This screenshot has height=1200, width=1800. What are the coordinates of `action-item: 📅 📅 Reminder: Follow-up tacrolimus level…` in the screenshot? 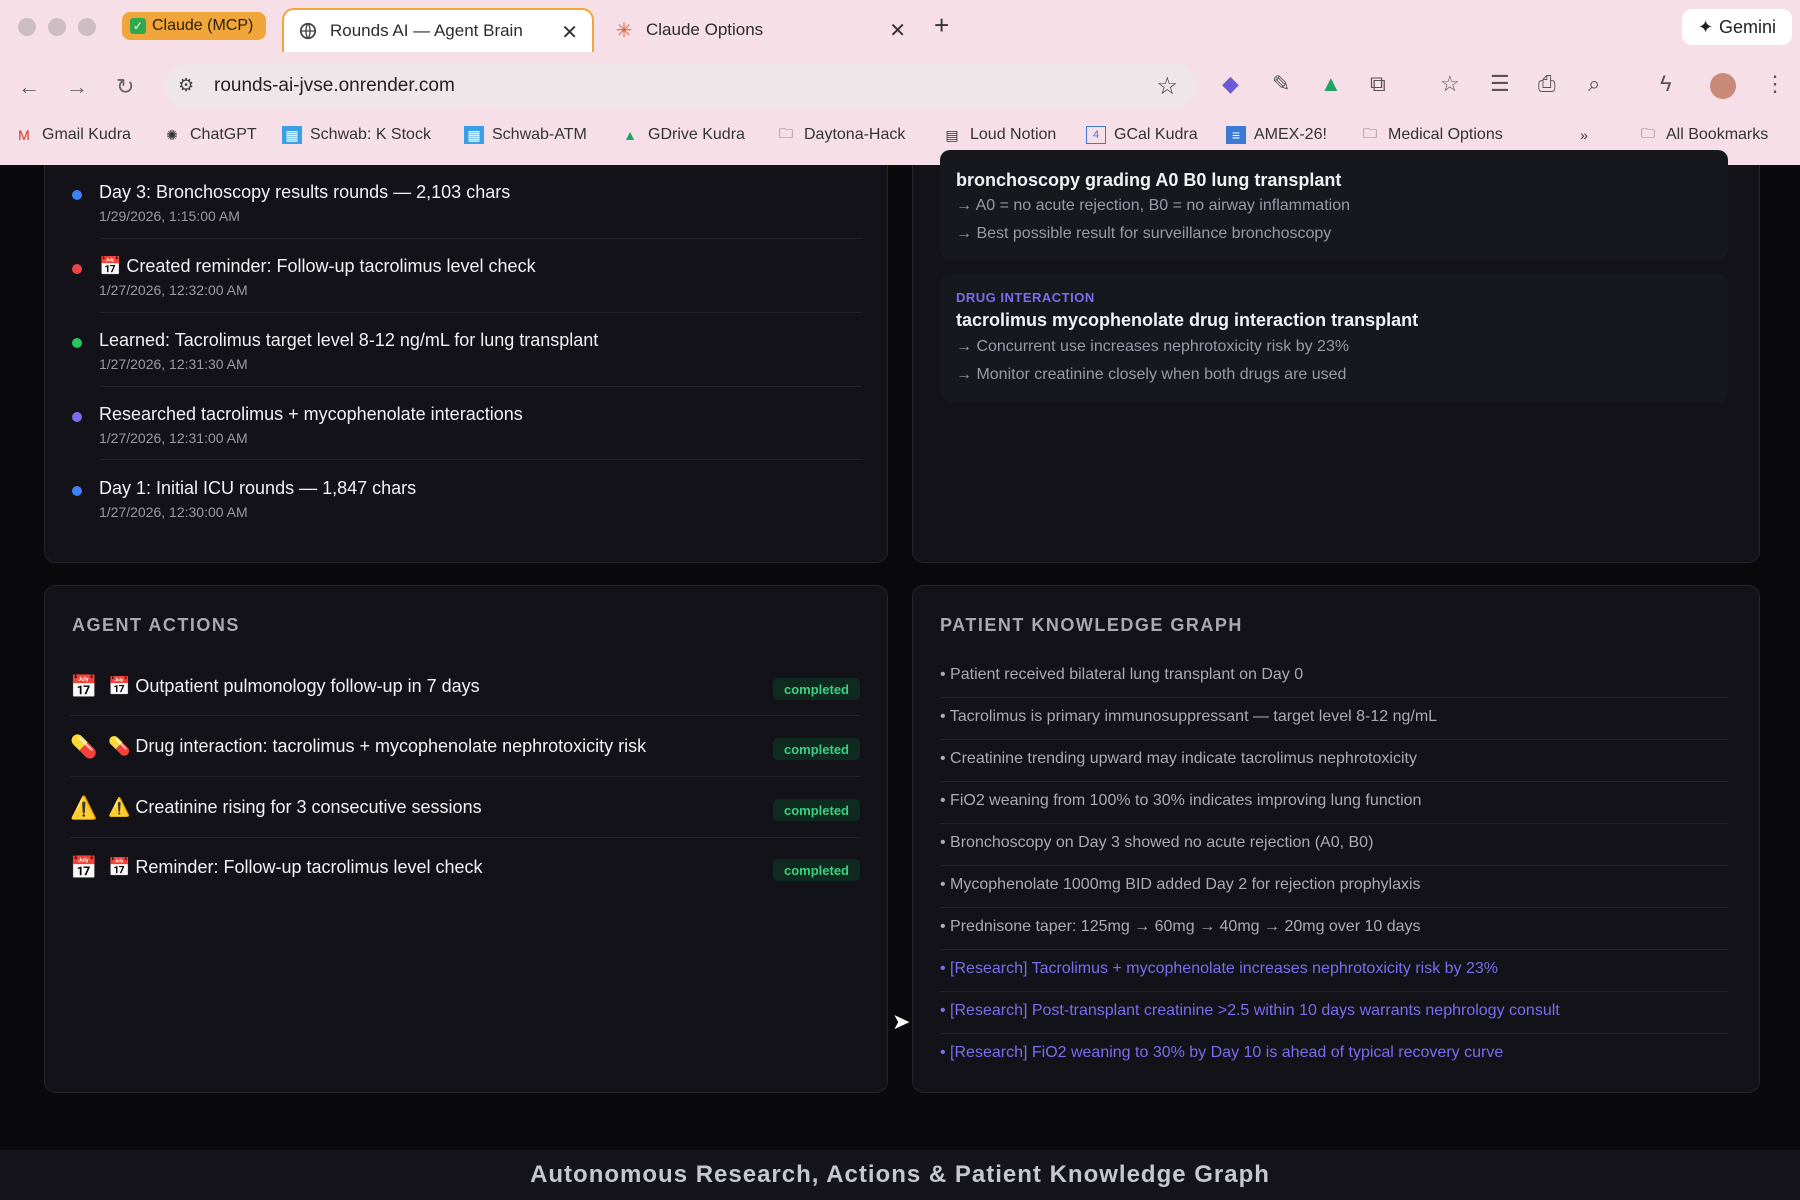 It's located at (465, 881).